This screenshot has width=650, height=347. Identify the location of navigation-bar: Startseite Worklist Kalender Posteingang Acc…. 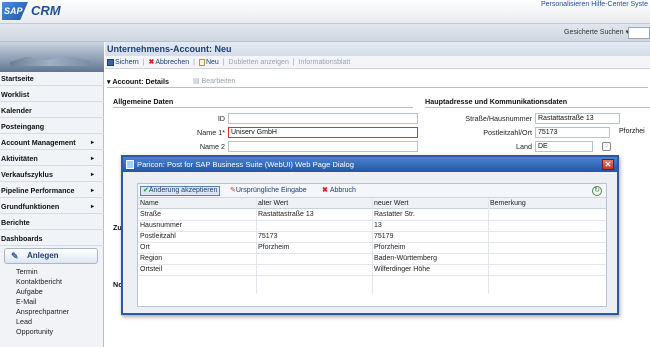
(52, 194).